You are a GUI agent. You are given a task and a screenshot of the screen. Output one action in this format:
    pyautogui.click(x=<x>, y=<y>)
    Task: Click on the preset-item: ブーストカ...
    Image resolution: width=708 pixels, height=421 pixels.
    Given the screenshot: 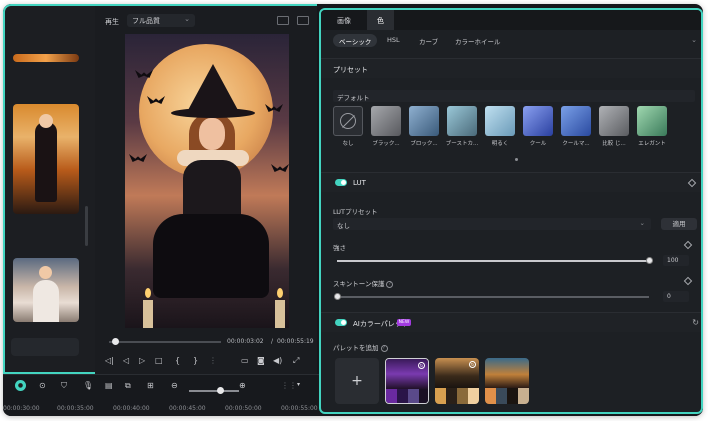 What is the action you would take?
    pyautogui.click(x=462, y=129)
    